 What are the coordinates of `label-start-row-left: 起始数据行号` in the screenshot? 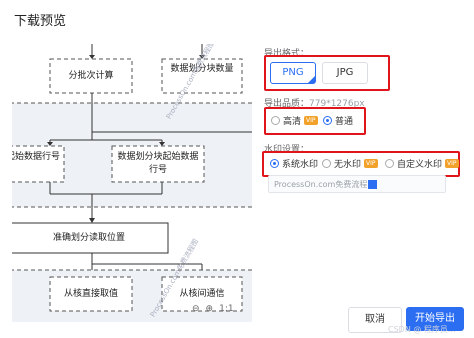 It's located at (36, 157).